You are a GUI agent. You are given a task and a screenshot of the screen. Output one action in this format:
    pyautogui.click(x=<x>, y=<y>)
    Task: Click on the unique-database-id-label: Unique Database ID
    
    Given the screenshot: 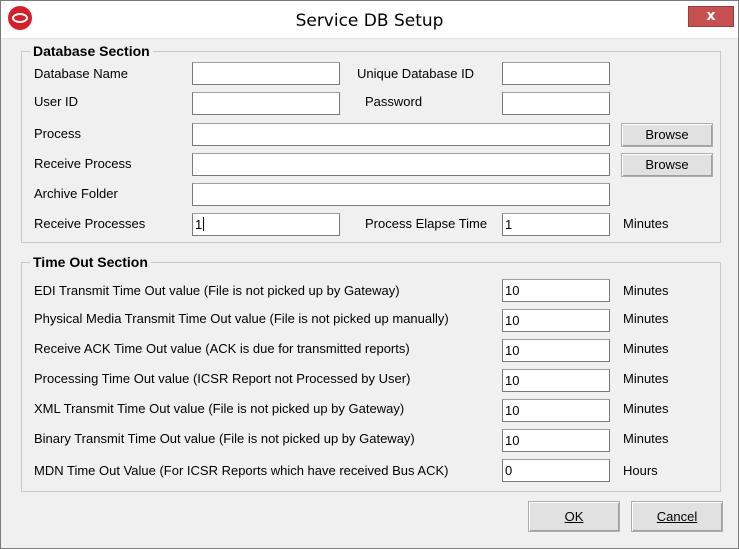 What is the action you would take?
    pyautogui.click(x=416, y=73)
    